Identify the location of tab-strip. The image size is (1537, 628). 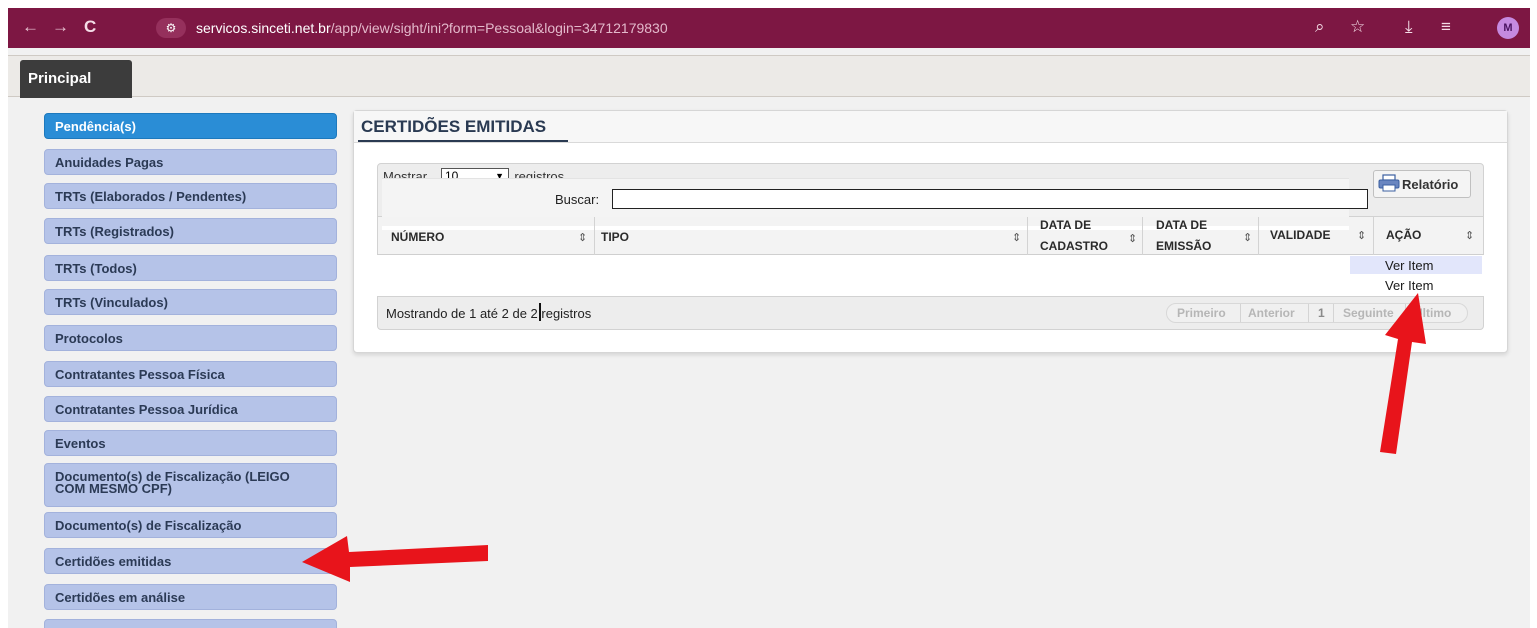
(769, 76).